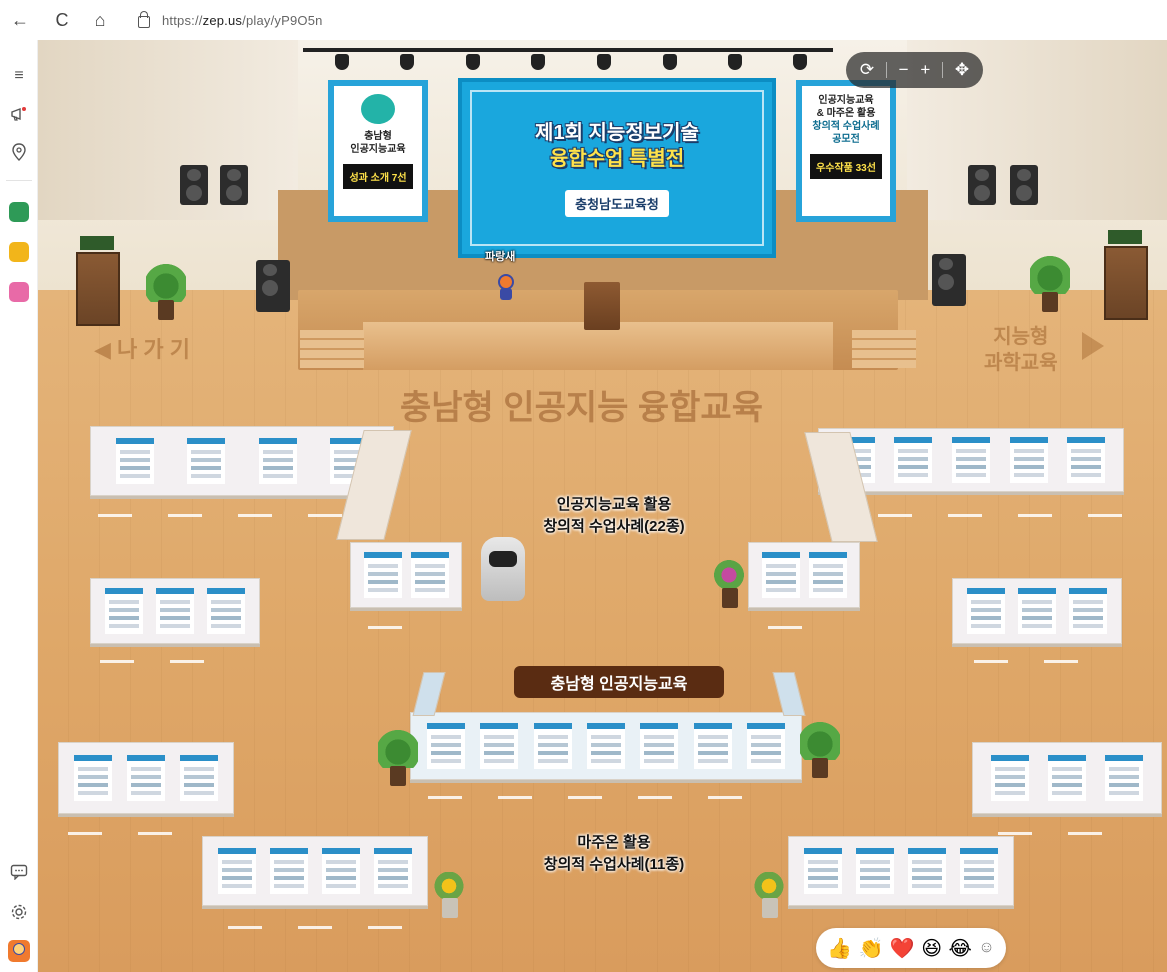 This screenshot has width=1167, height=972. I want to click on door-left, so click(98, 289).